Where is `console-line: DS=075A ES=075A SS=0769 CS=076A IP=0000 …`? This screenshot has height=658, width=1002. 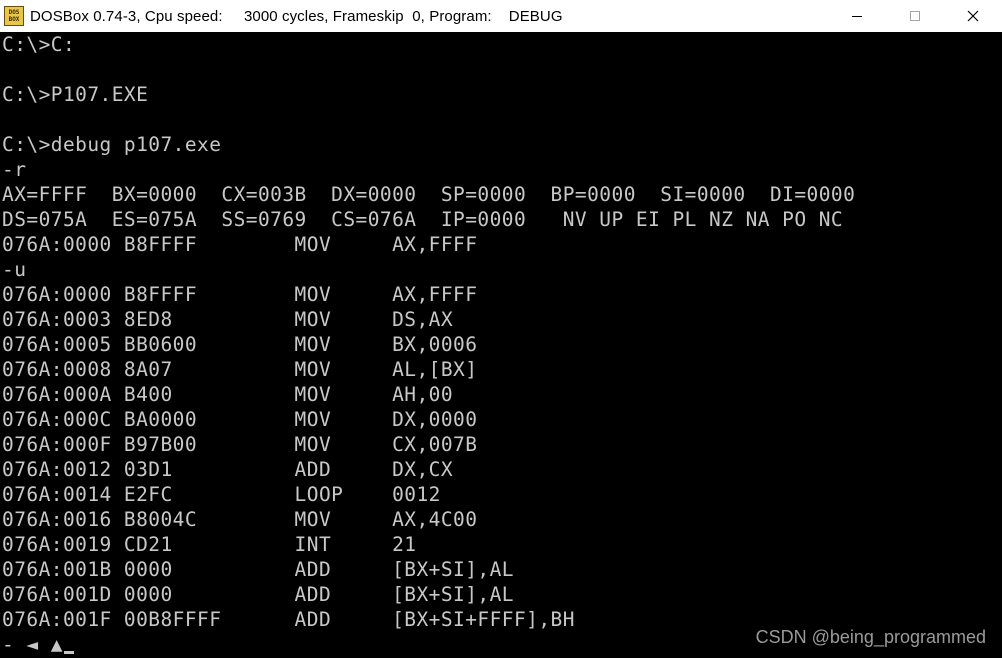
console-line: DS=075A ES=075A SS=0769 CS=076A IP=0000 … is located at coordinates (423, 219).